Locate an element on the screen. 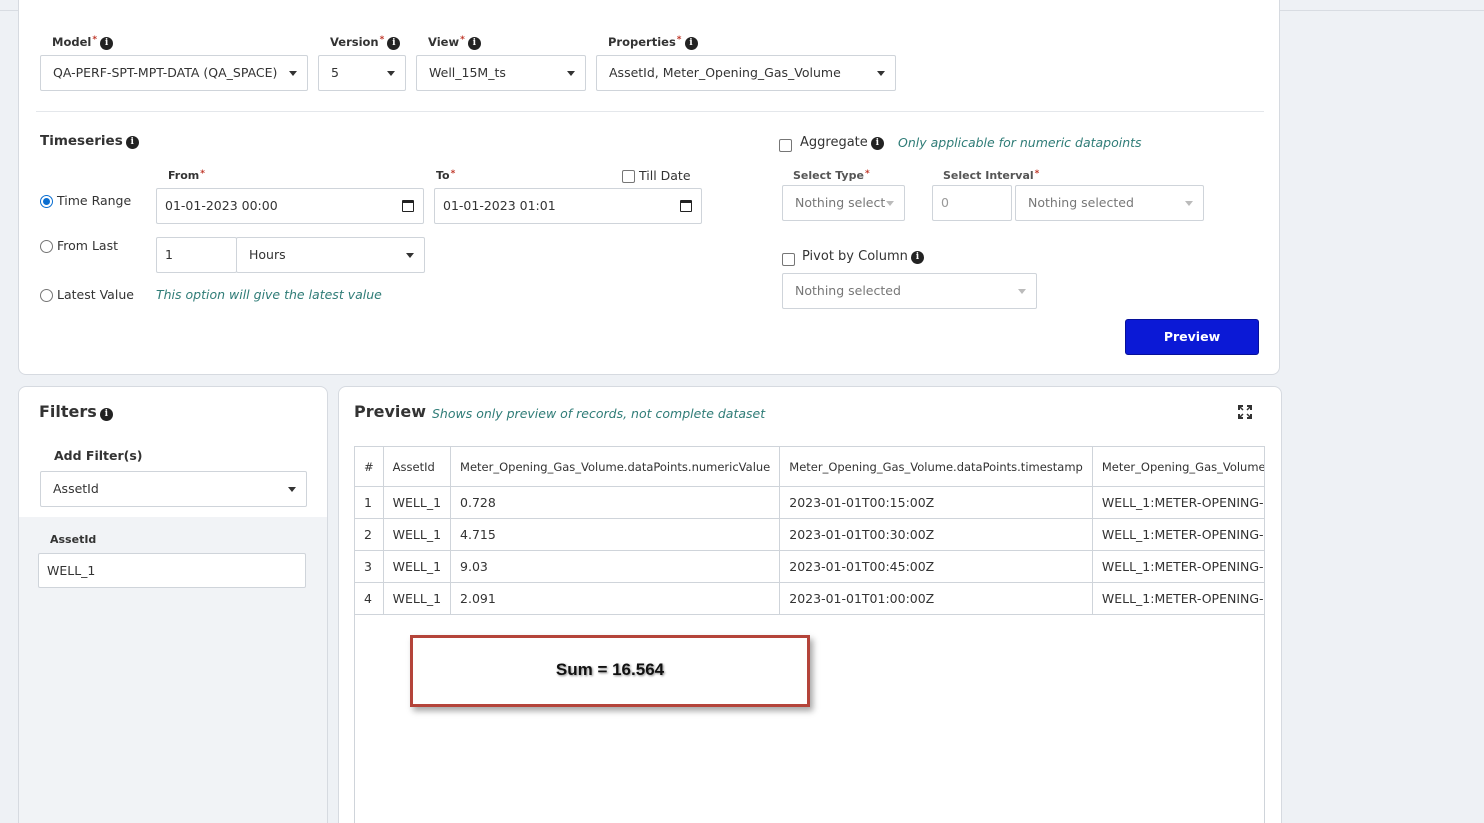 The height and width of the screenshot is (823, 1484). till-date-checkbox is located at coordinates (628, 176).